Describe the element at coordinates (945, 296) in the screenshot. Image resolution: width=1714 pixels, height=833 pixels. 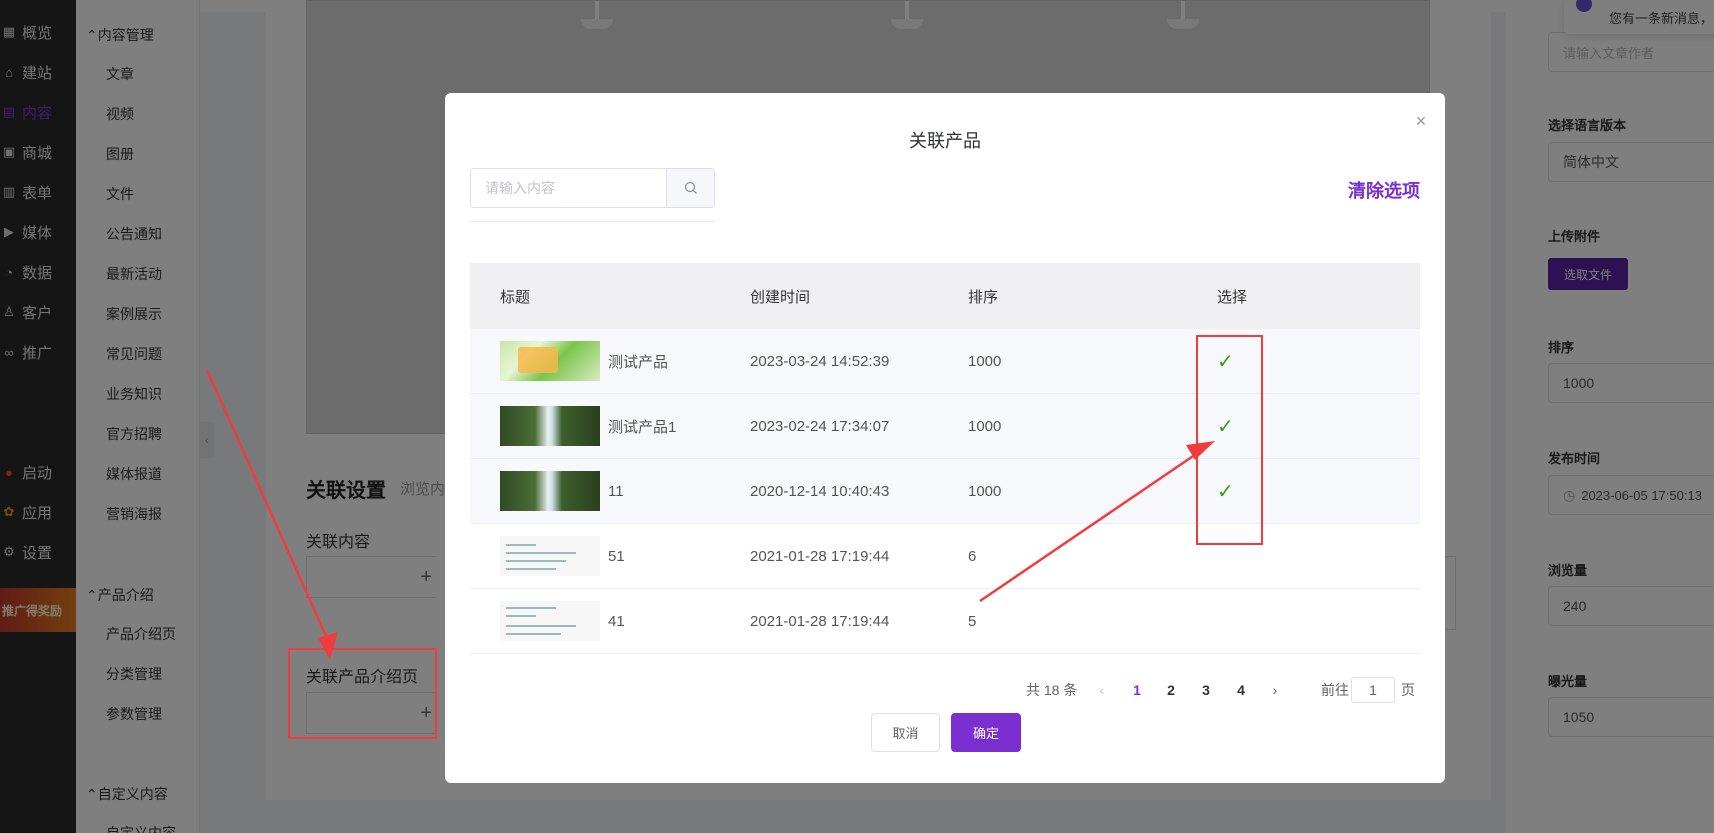
I see `table-header: 标题 创建时间 排序 选择` at that location.